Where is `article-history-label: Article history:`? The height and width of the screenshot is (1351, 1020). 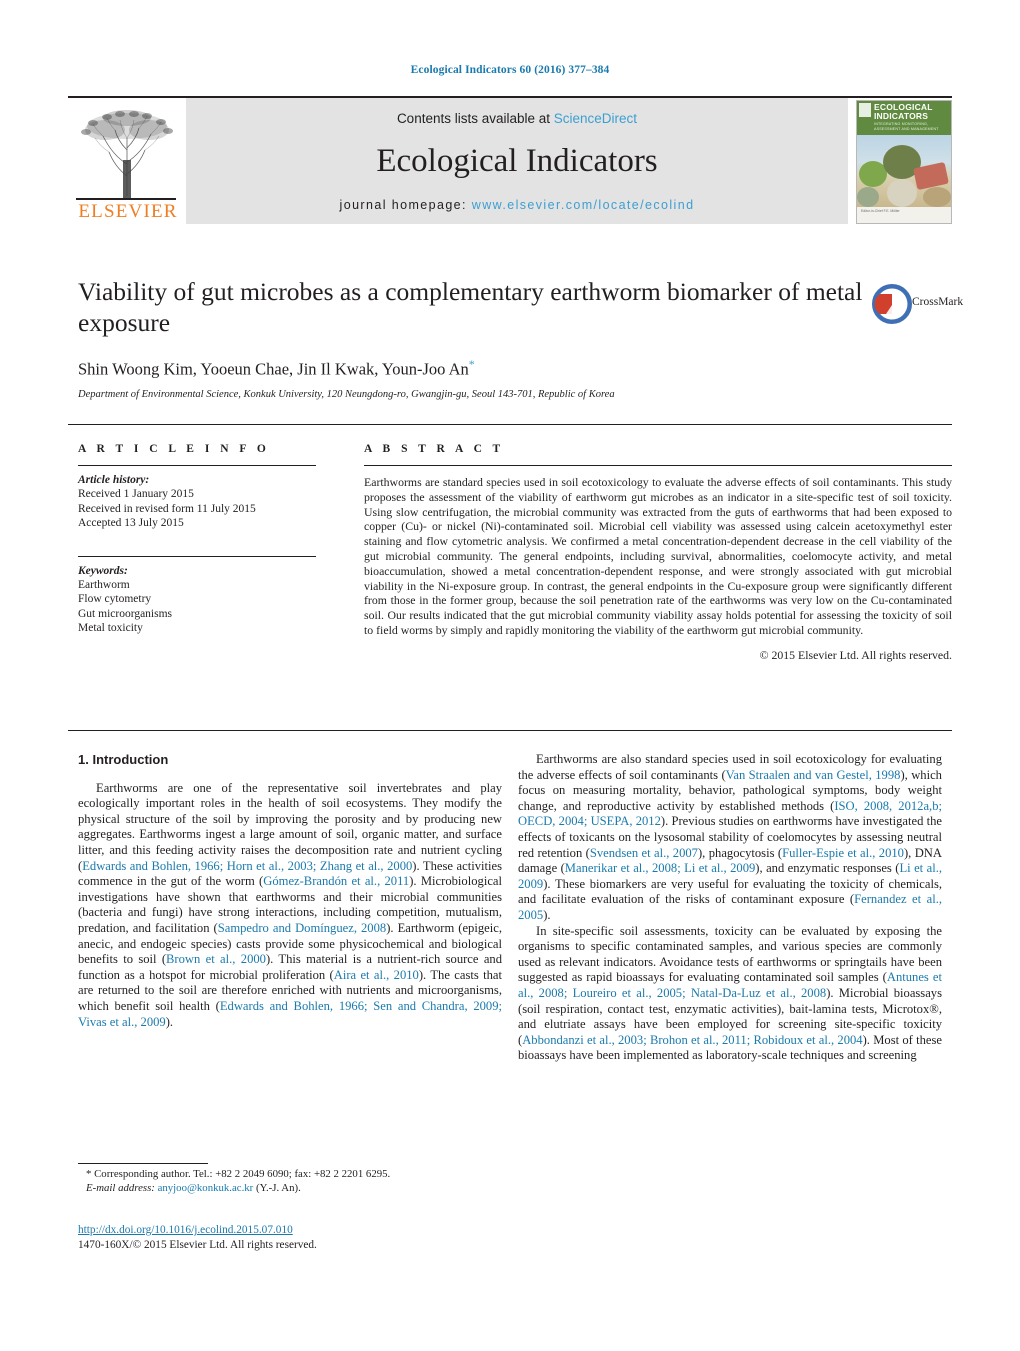
article-history-label: Article history: is located at coordinates (114, 480).